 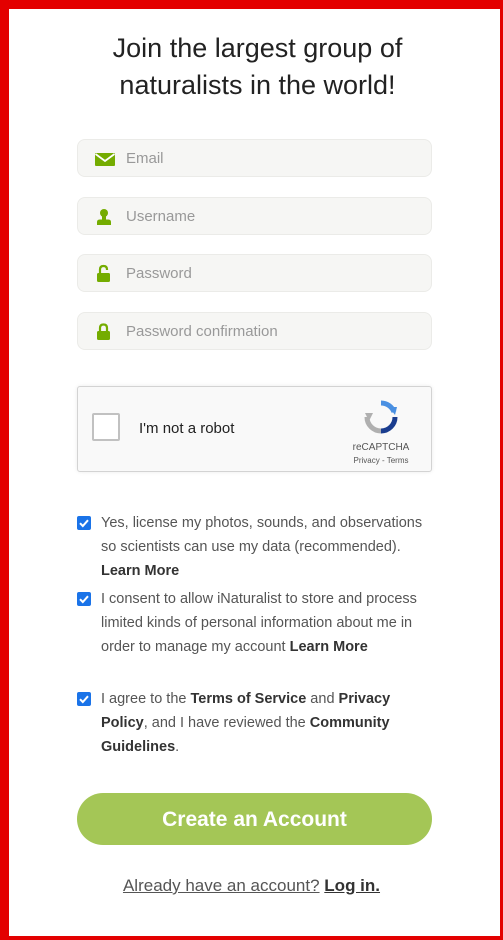 I want to click on email-field, so click(x=254, y=158).